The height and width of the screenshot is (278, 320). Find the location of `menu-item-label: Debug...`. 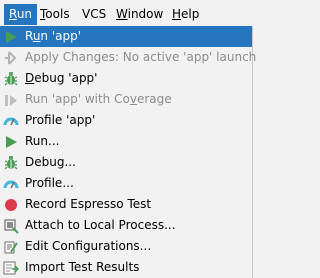

menu-item-label: Debug... is located at coordinates (50, 162).